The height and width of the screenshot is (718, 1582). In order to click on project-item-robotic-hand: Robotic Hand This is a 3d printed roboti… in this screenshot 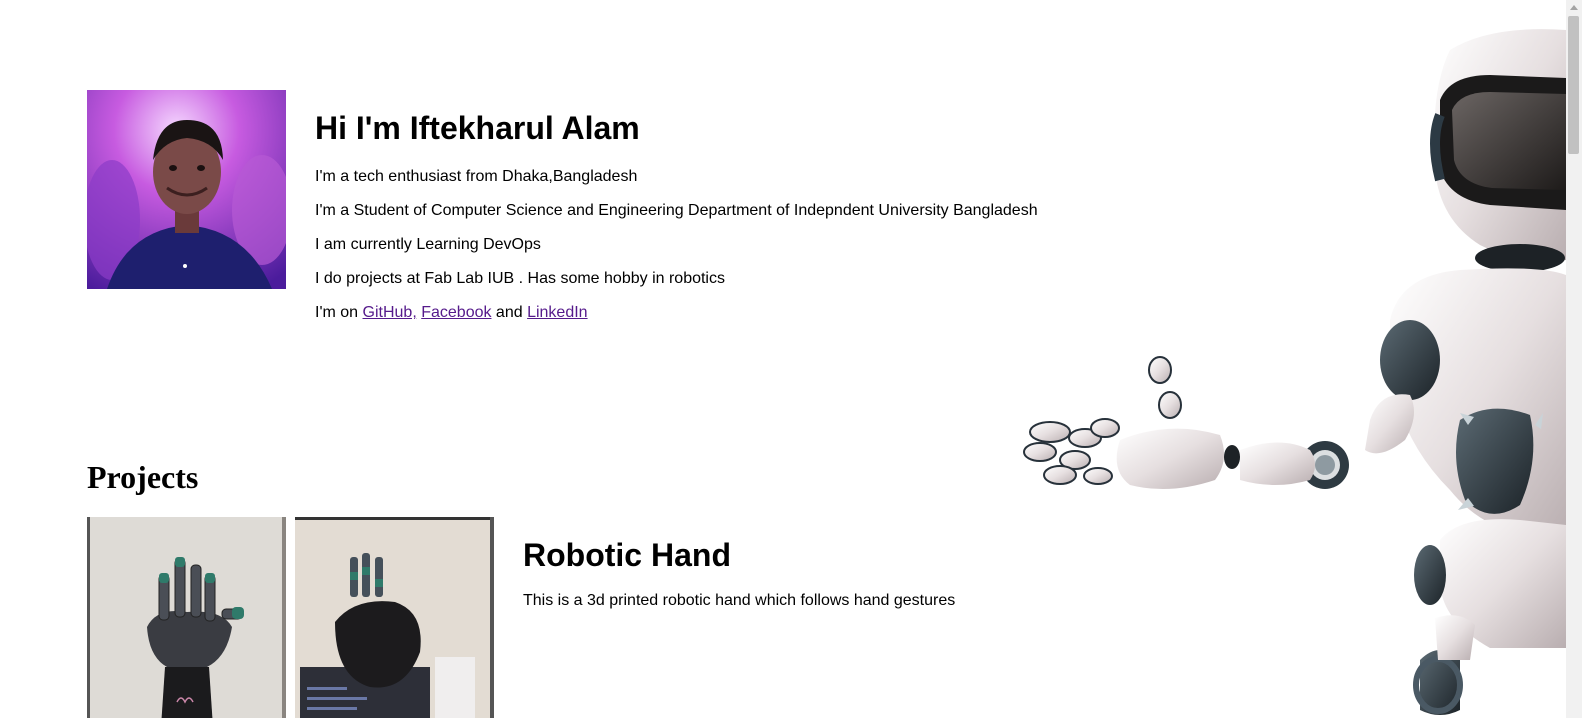, I will do `click(739, 573)`.